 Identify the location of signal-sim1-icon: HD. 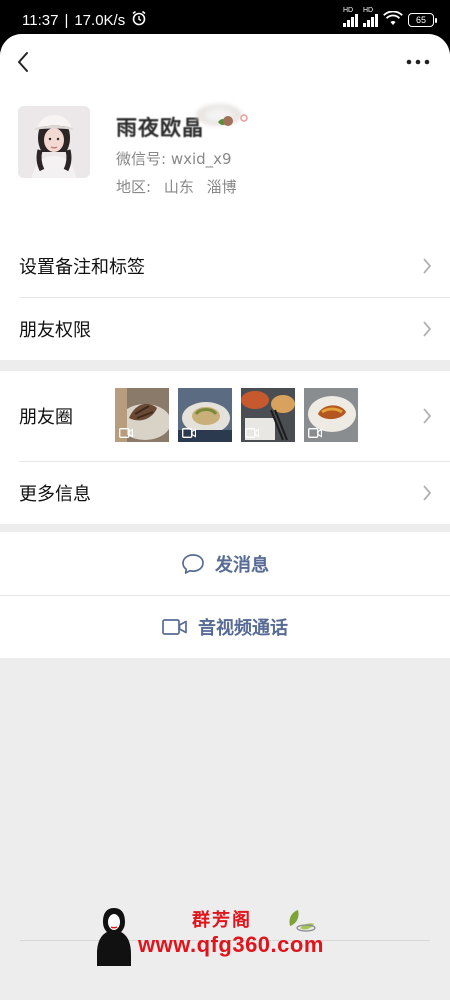
(350, 17).